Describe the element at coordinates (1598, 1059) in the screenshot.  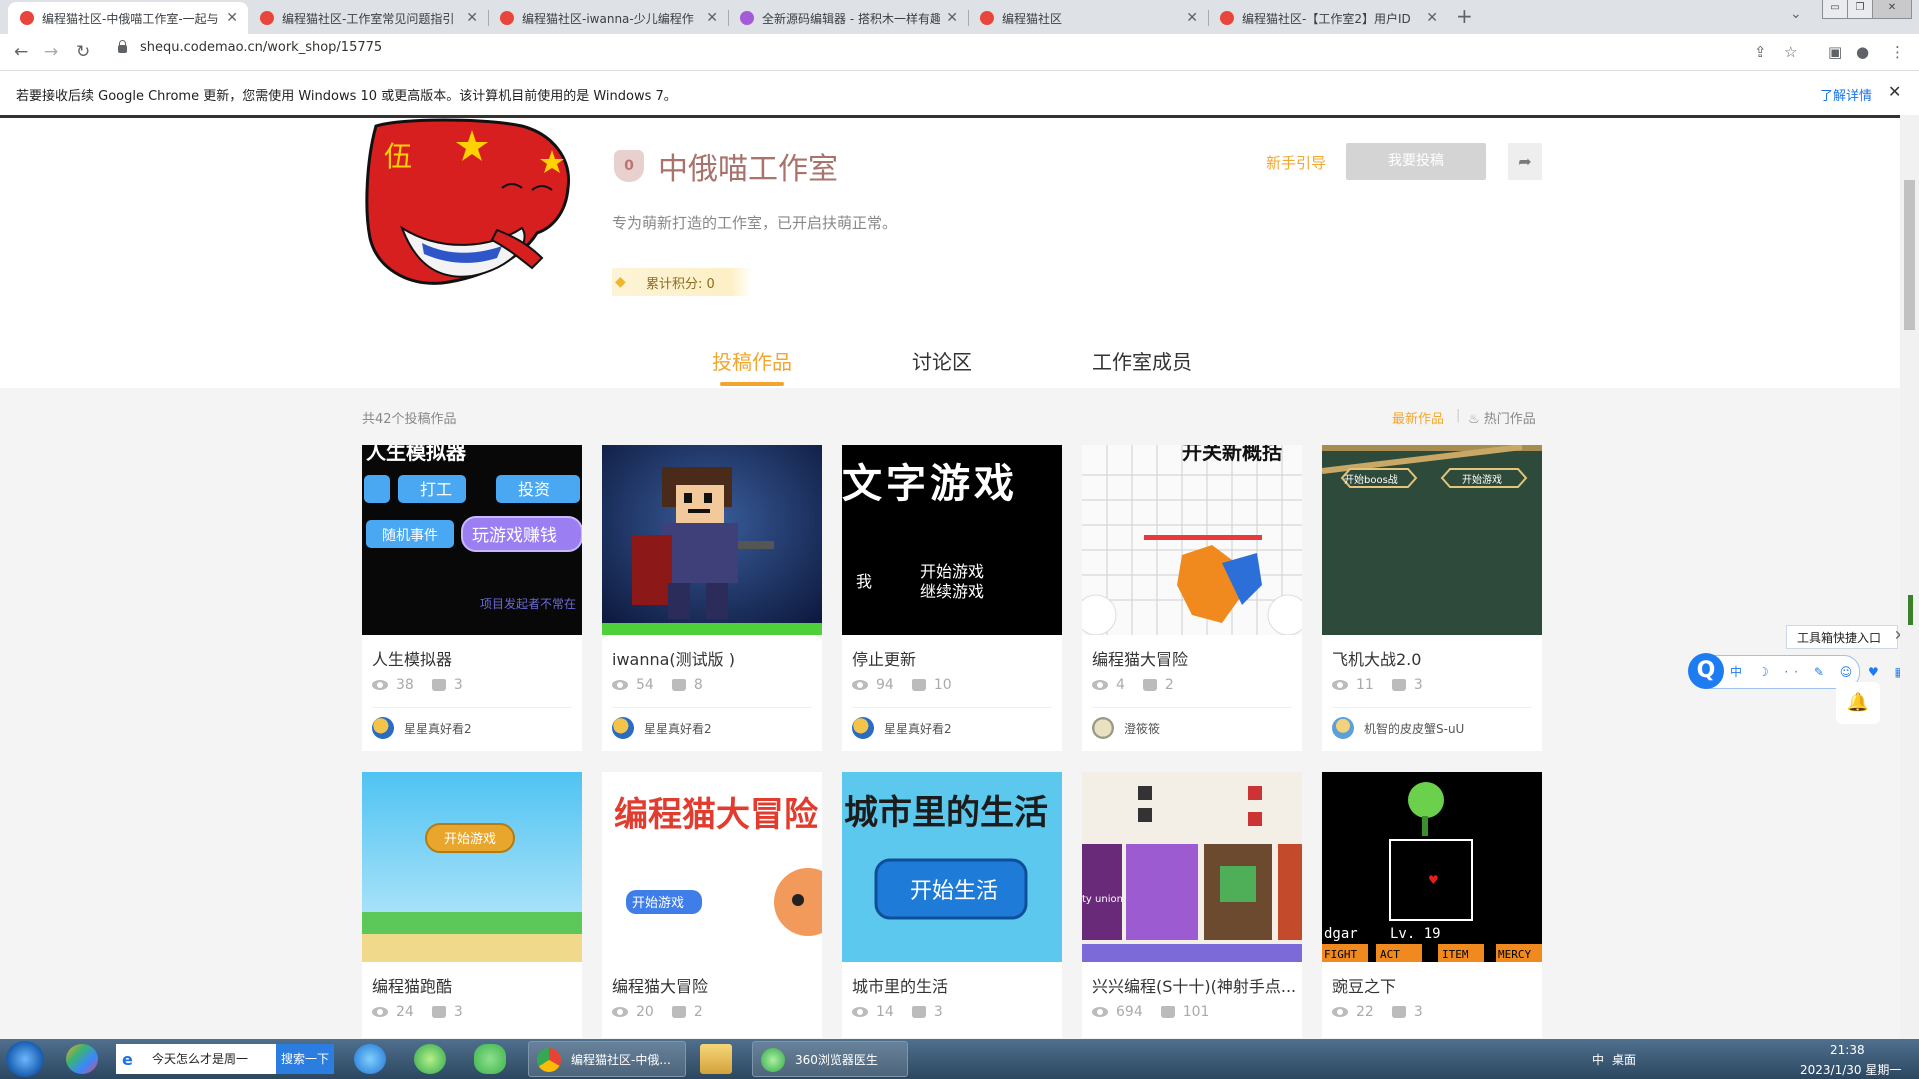
I see `ime-indicator: 中` at that location.